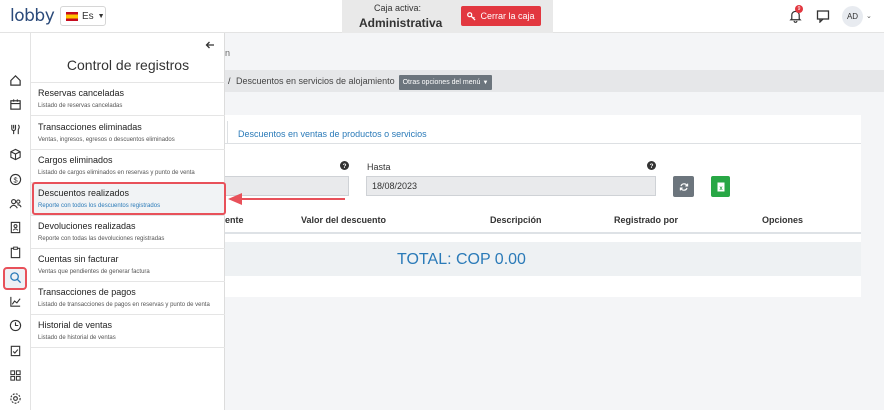 The height and width of the screenshot is (410, 884). I want to click on box-icon, so click(15, 154).